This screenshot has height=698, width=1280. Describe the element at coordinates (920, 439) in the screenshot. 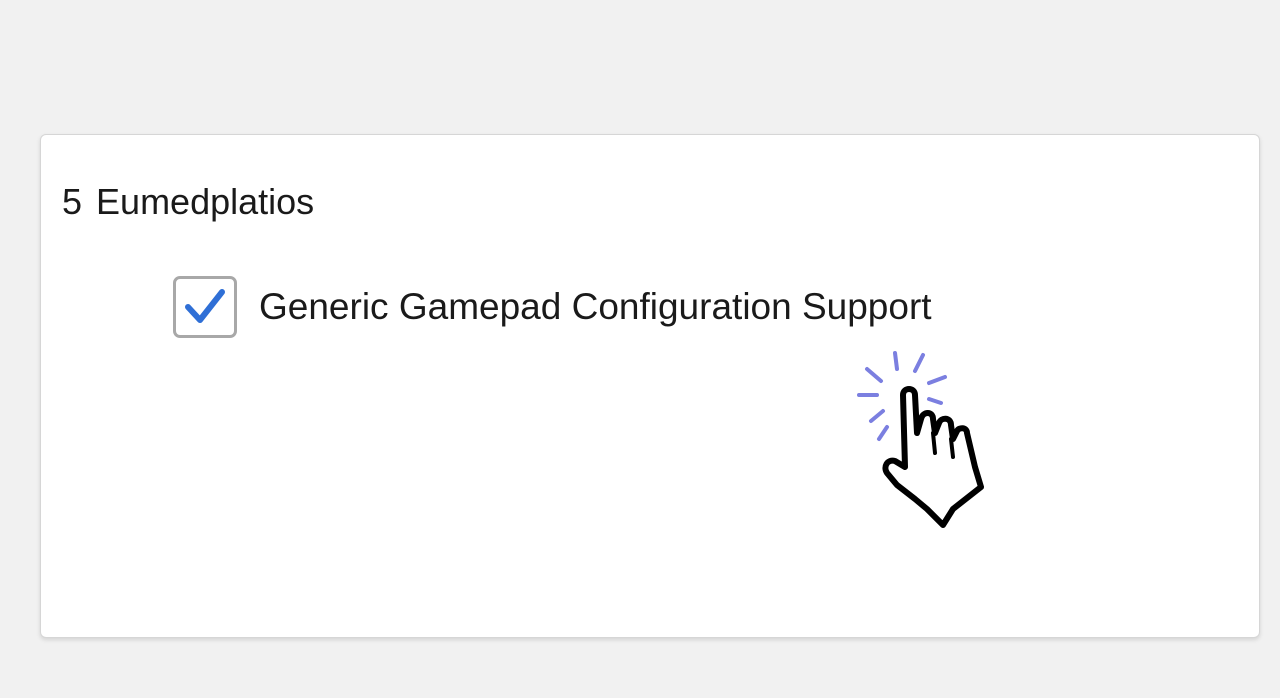

I see `hand-pointer-icon` at that location.